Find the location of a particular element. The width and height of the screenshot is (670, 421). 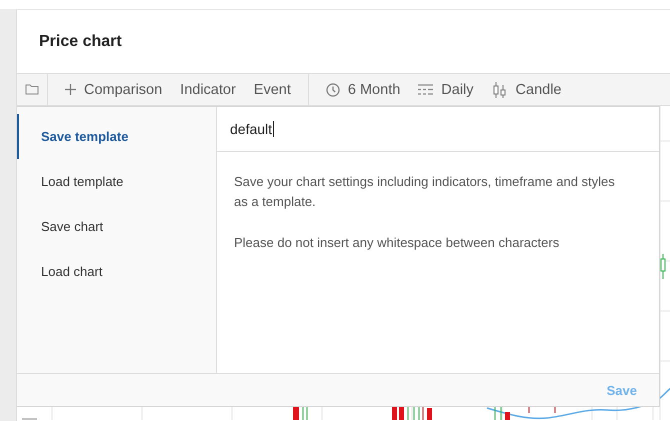

menu-item: Save chart is located at coordinates (67, 226).